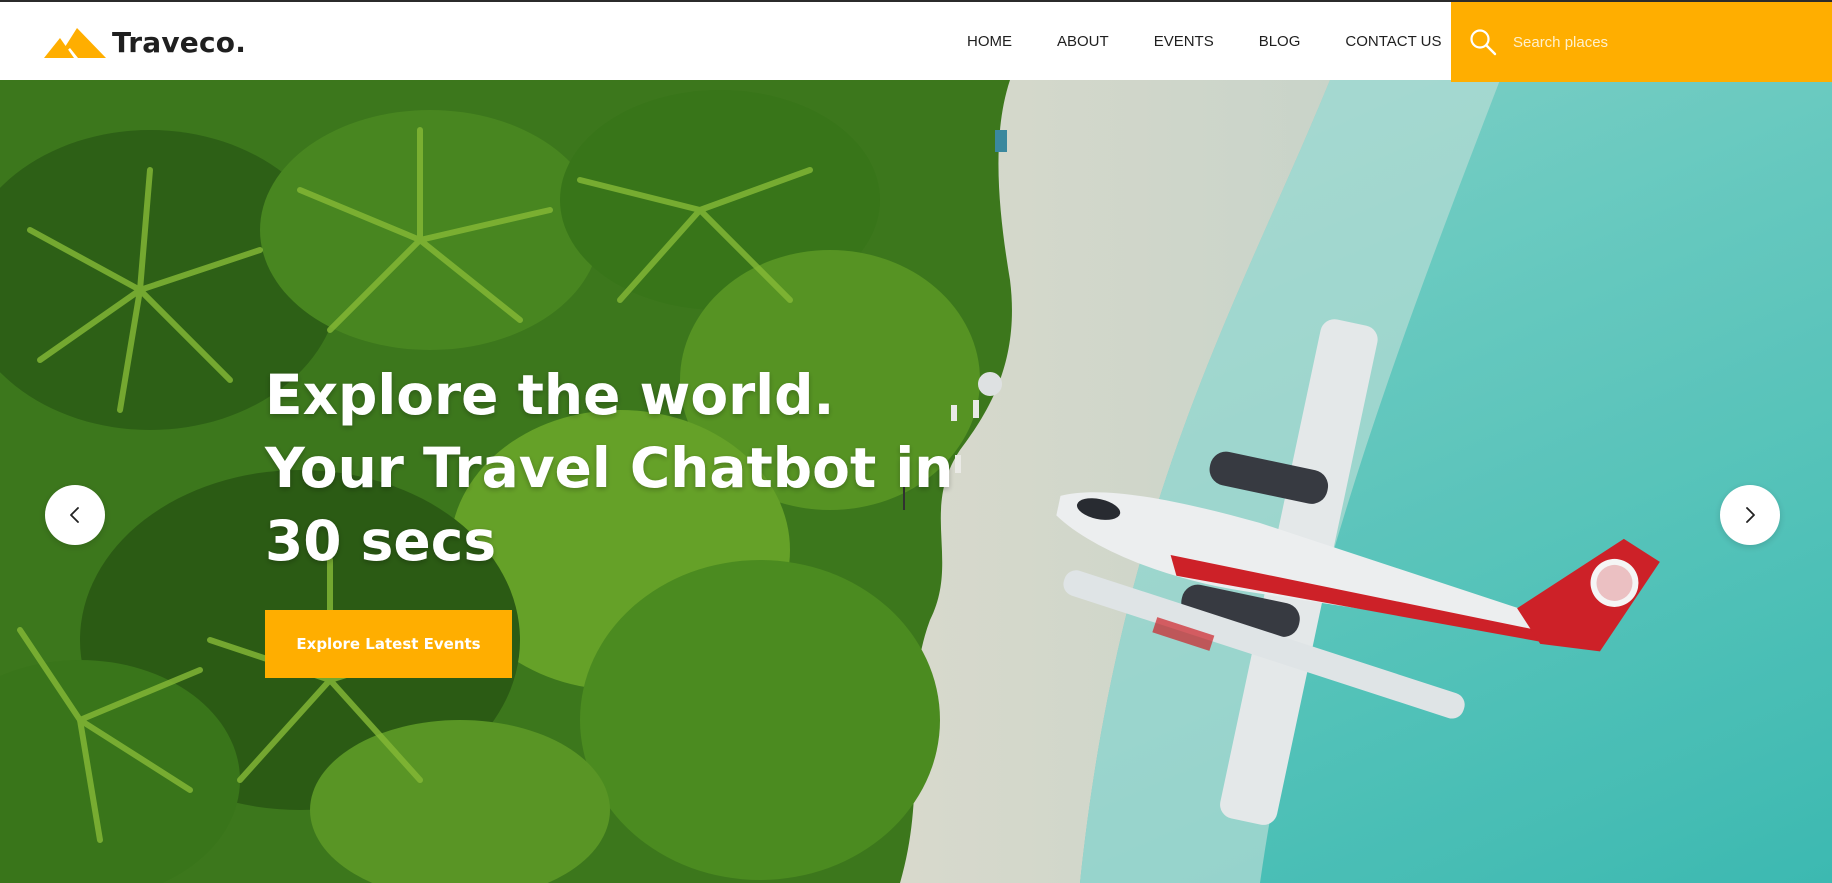 Image resolution: width=1832 pixels, height=883 pixels. Describe the element at coordinates (1184, 41) in the screenshot. I see `nav-events: EVENTS` at that location.